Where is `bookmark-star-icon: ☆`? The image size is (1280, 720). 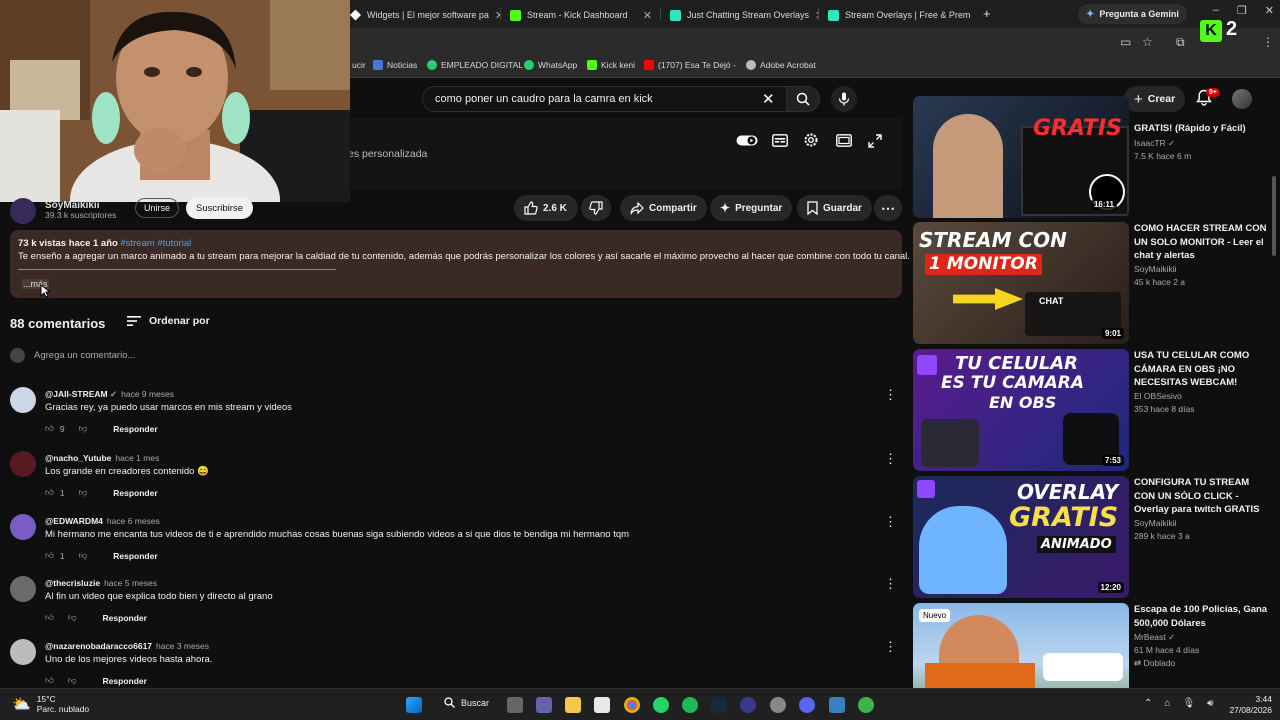
bookmark-star-icon: ☆ is located at coordinates (1147, 42).